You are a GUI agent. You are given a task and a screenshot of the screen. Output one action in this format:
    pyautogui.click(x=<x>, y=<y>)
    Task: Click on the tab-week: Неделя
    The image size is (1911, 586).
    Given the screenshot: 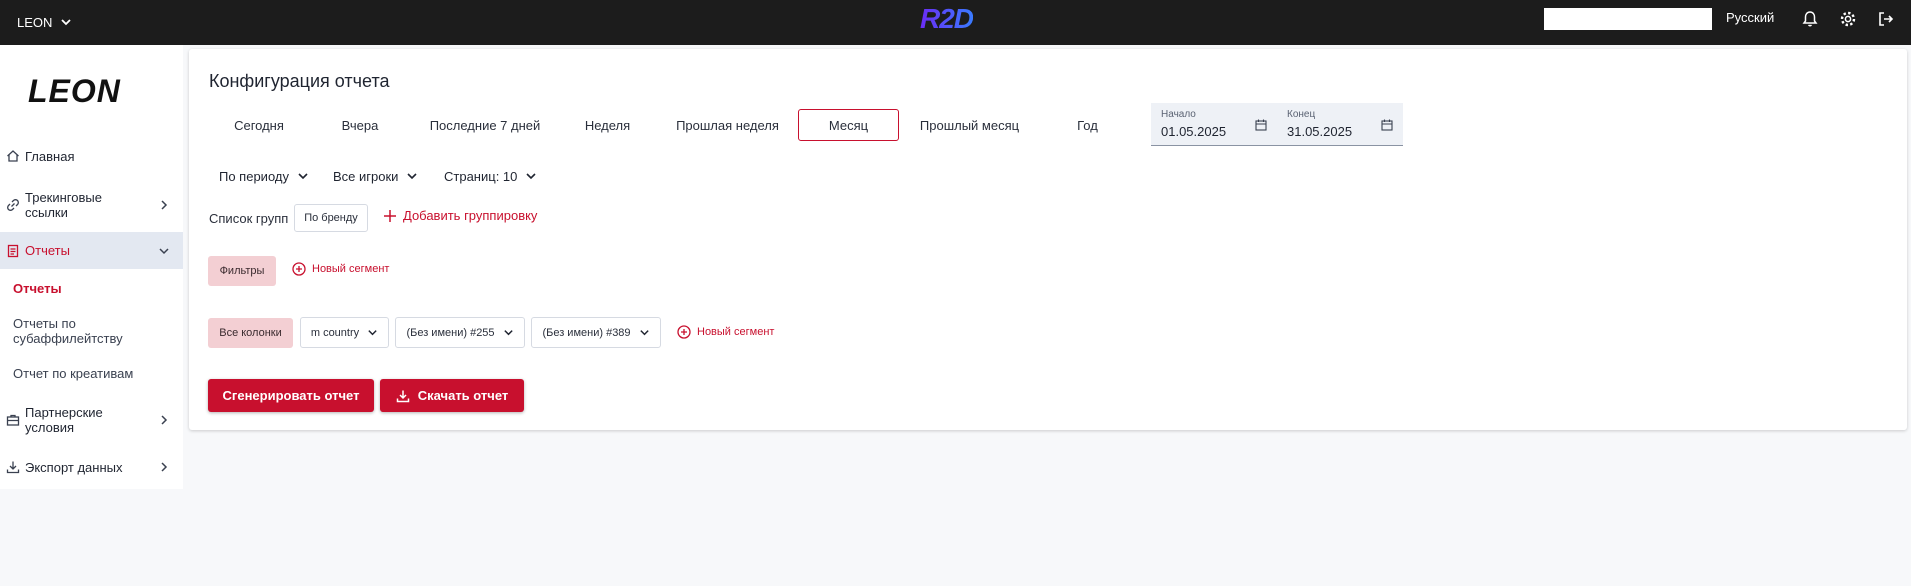 What is the action you would take?
    pyautogui.click(x=607, y=125)
    